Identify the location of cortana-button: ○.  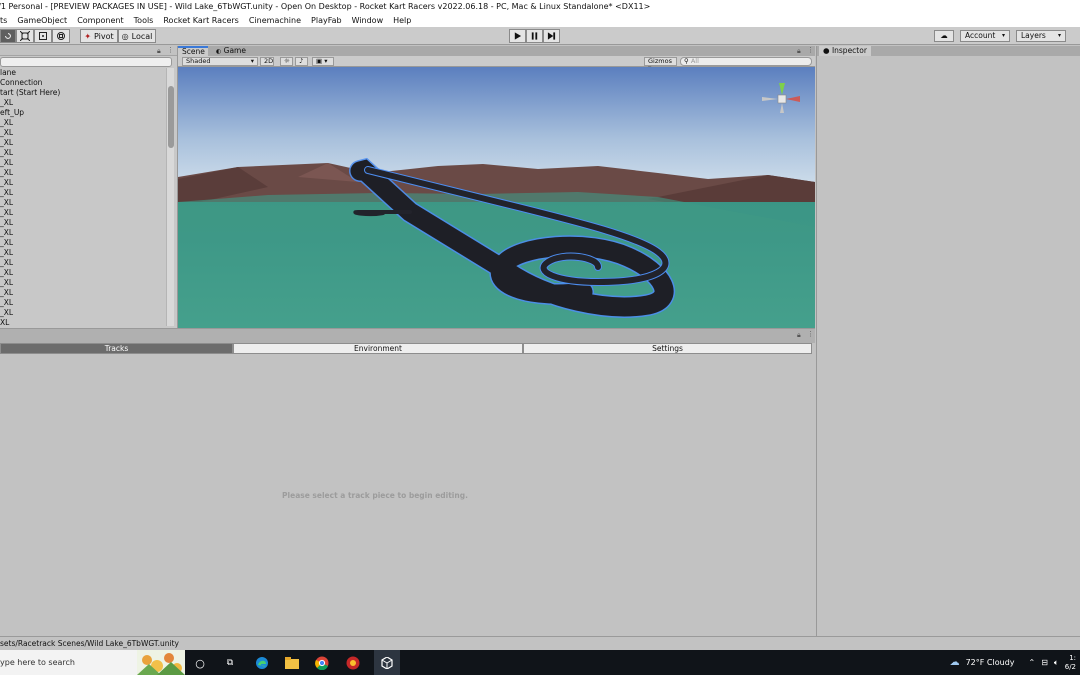
(200, 663).